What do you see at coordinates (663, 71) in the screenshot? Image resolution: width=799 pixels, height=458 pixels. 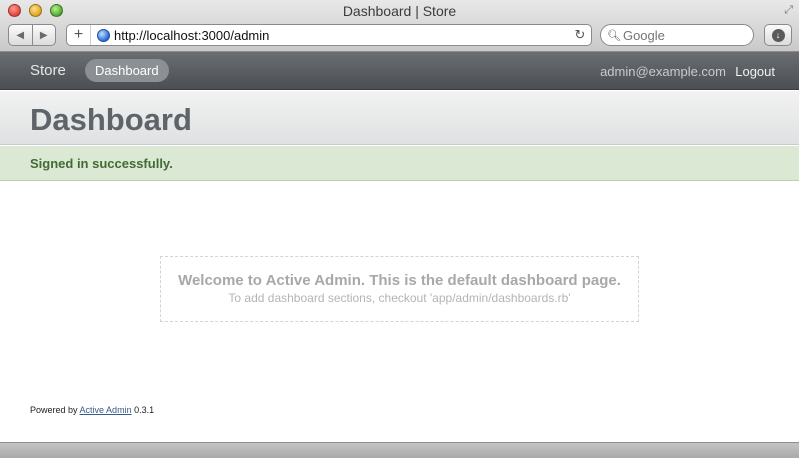 I see `current-user-email: admin@example.com` at bounding box center [663, 71].